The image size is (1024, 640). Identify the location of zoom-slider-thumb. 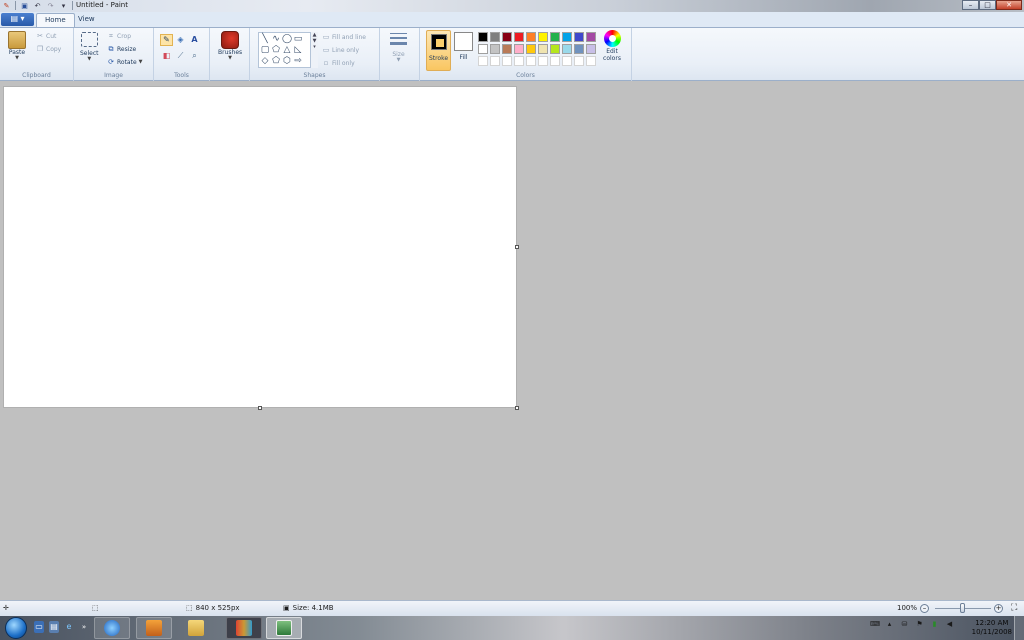
(962, 608).